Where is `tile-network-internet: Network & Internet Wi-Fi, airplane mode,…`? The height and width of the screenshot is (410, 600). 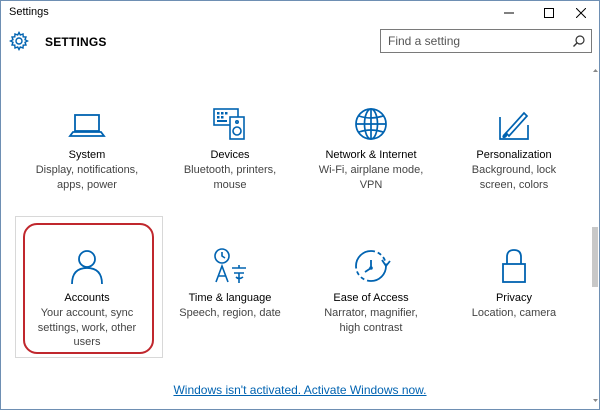
tile-network-internet: Network & Internet Wi-Fi, airplane mode,… is located at coordinates (371, 151).